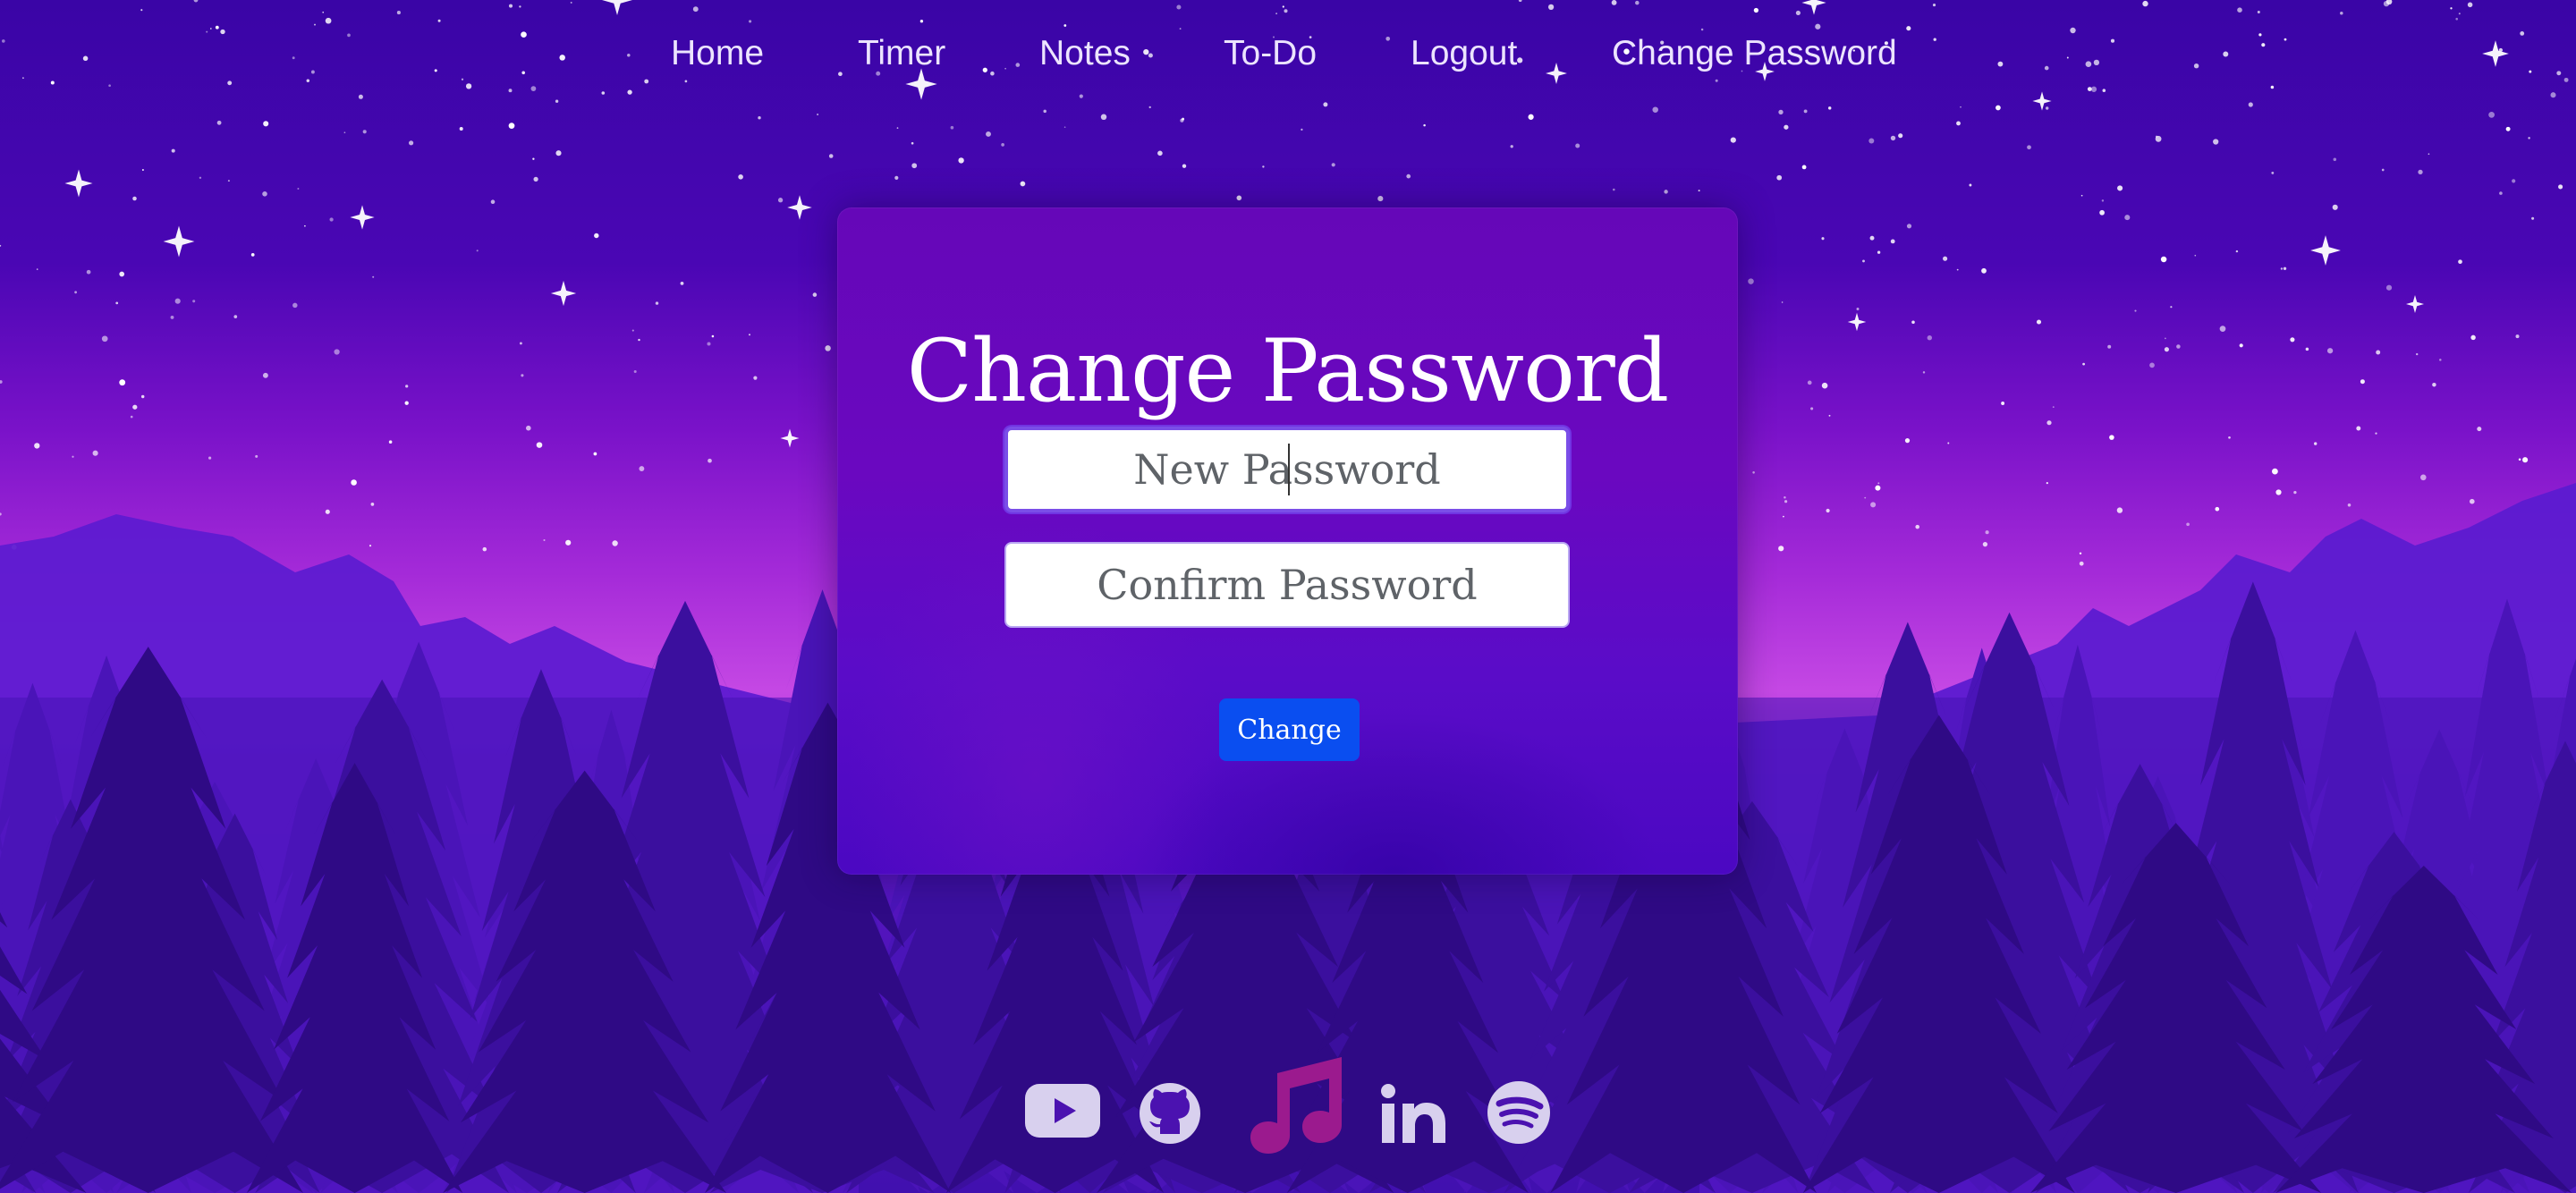  Describe the element at coordinates (1170, 1113) in the screenshot. I see `github-icon` at that location.